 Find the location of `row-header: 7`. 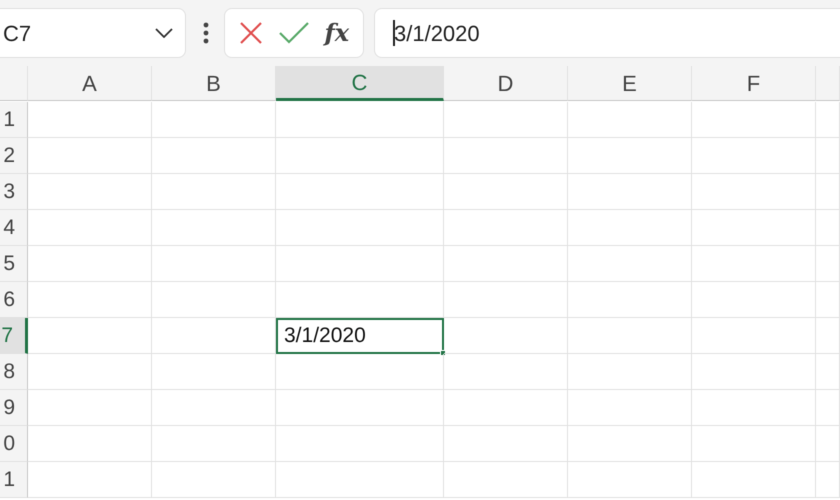

row-header: 7 is located at coordinates (14, 336).